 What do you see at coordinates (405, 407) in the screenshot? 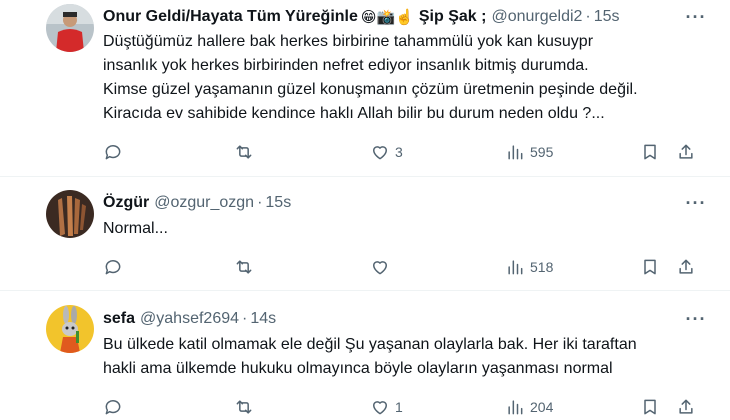
I see `action-bar: 1 204` at bounding box center [405, 407].